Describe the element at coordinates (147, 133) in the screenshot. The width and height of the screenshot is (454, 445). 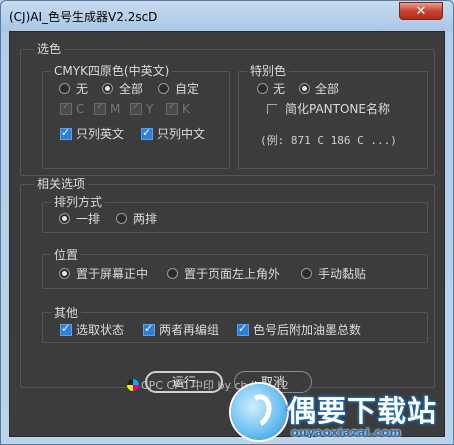
I see `only-chinese-checkbox` at that location.